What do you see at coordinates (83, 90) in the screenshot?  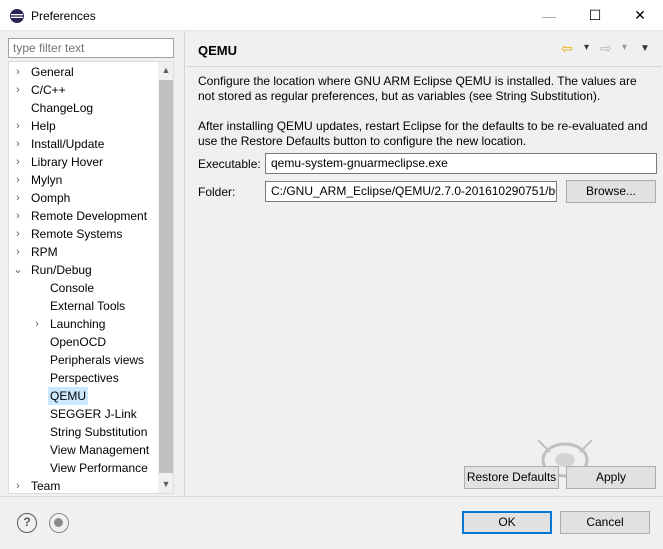 I see `tree-item: › C/C++` at bounding box center [83, 90].